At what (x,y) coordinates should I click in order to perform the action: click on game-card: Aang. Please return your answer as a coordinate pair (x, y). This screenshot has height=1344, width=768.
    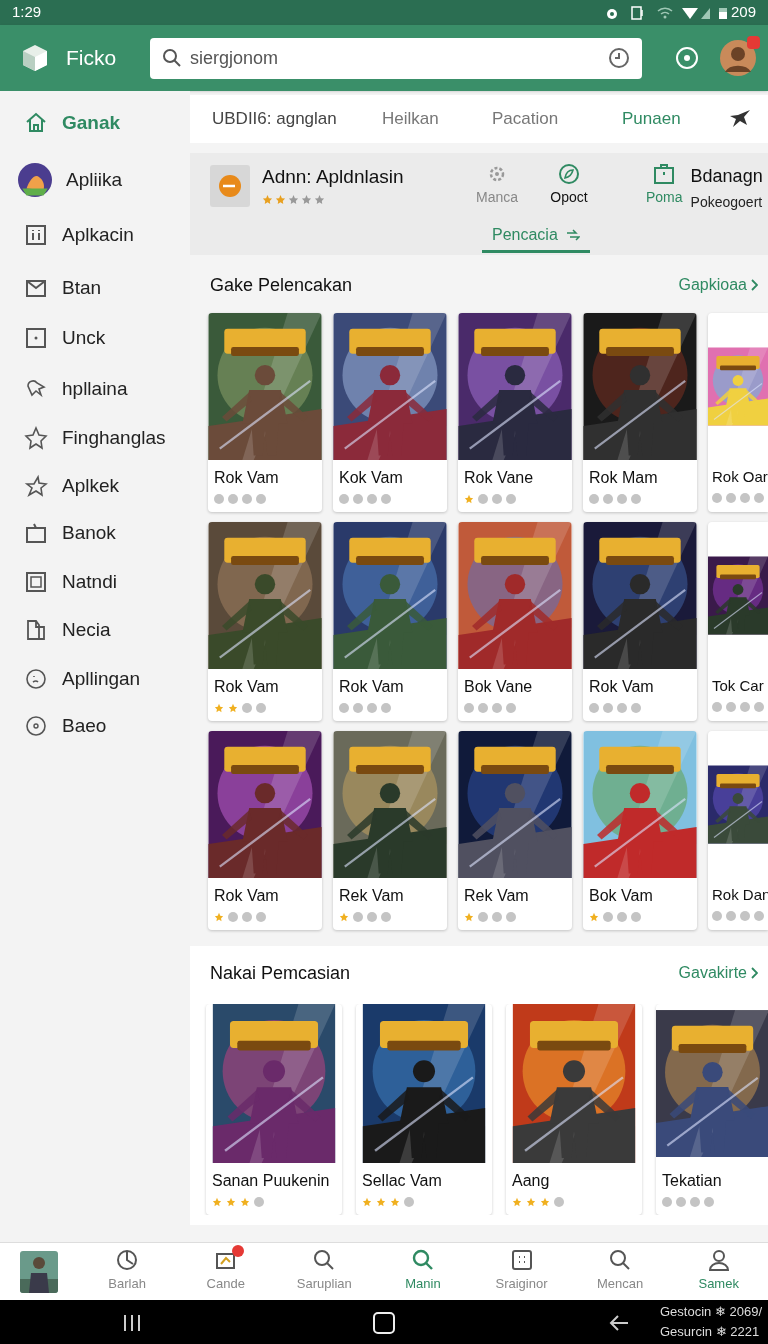
    Looking at the image, I should click on (574, 1109).